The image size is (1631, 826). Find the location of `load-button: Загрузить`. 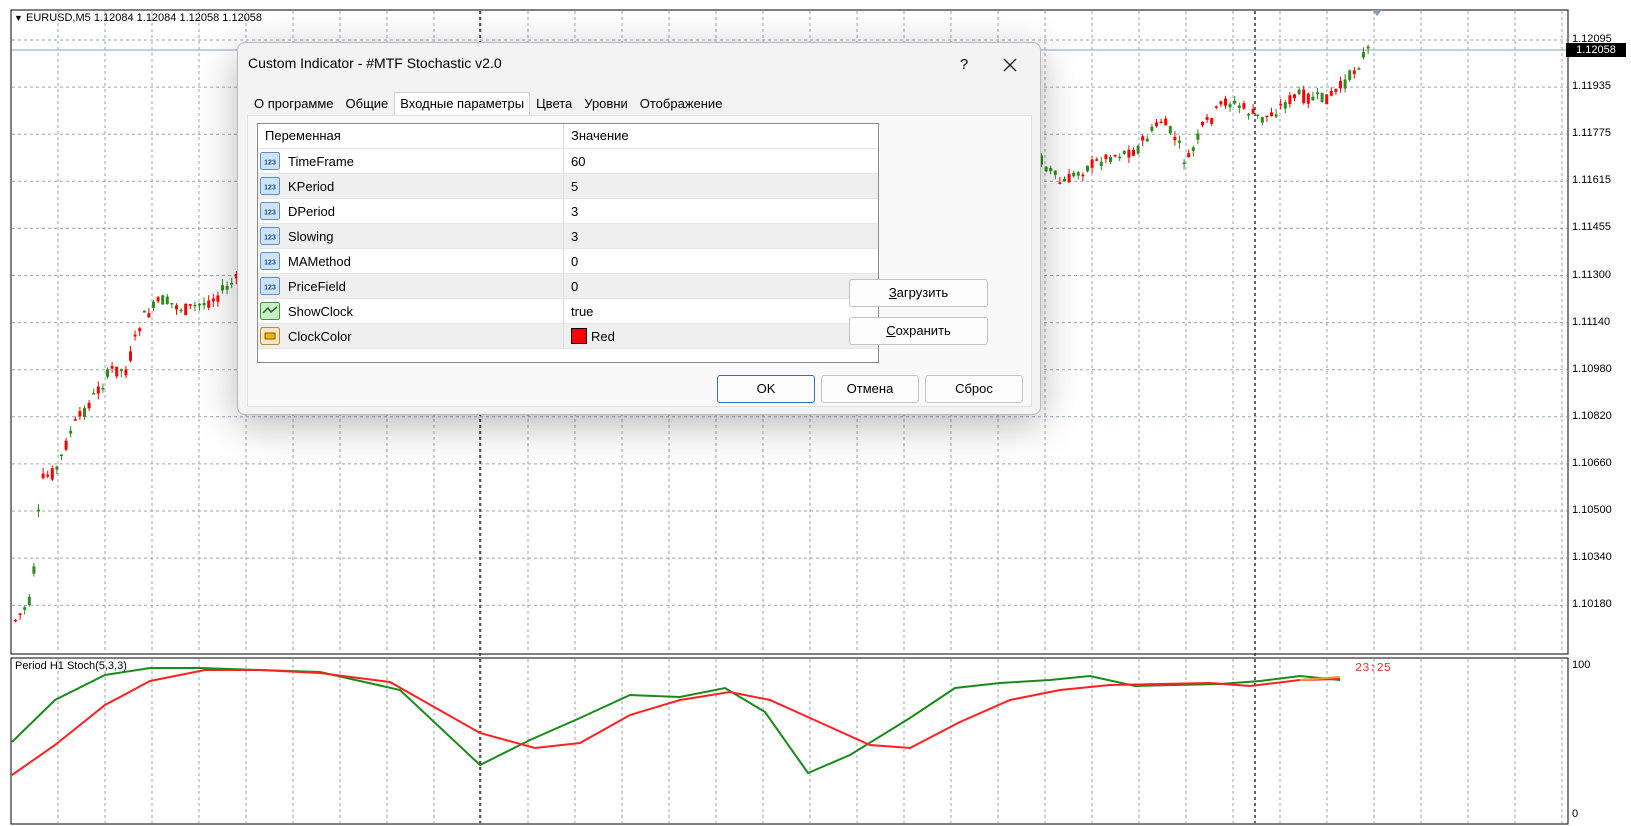

load-button: Загрузить is located at coordinates (918, 293).